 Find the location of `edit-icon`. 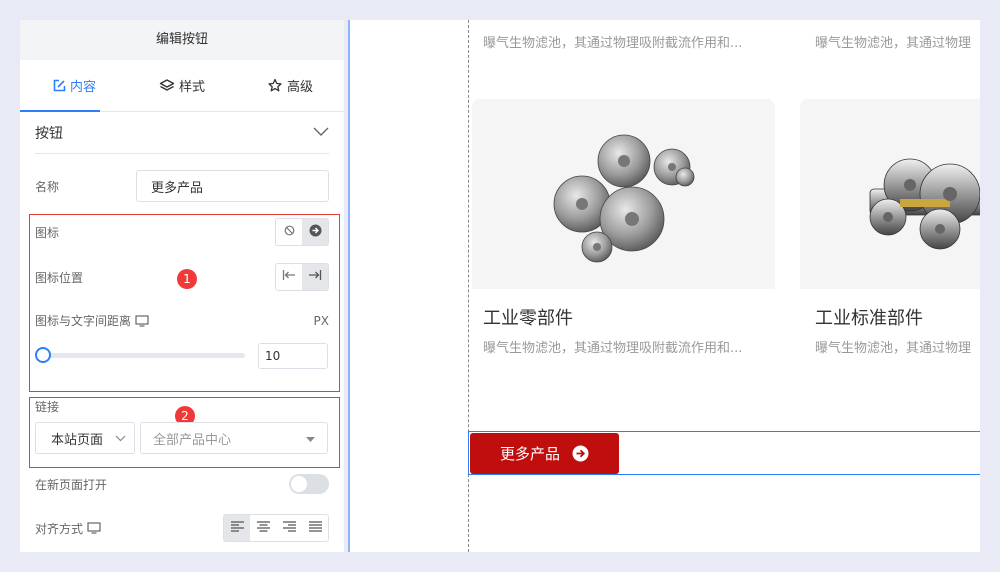

edit-icon is located at coordinates (59, 86).